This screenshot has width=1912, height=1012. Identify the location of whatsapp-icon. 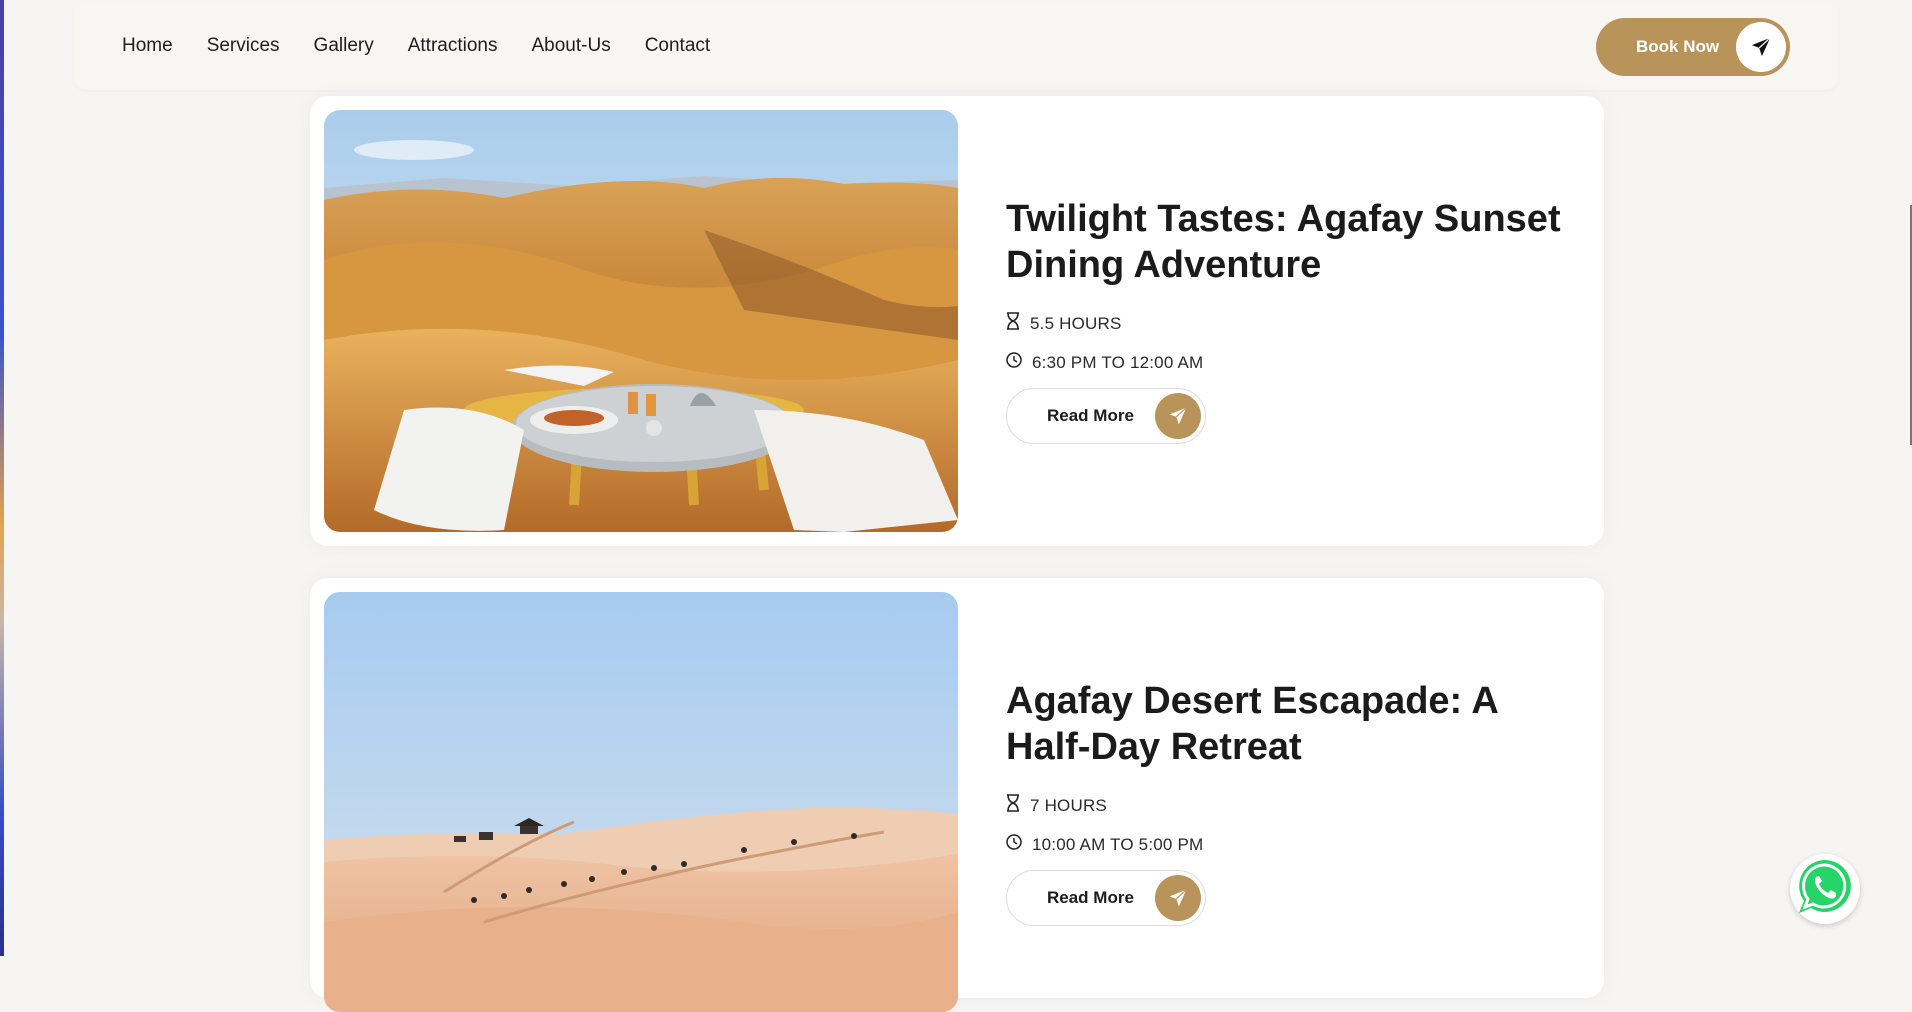
(1825, 889).